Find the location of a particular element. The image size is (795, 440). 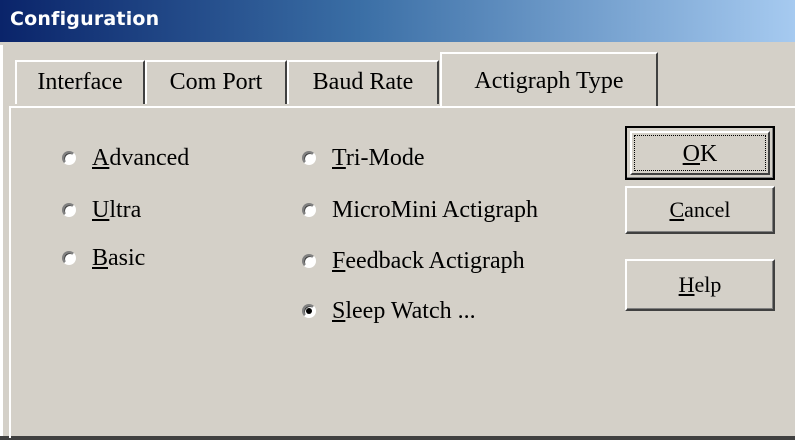

tab-baud-rate: Baud Rate is located at coordinates (363, 82).